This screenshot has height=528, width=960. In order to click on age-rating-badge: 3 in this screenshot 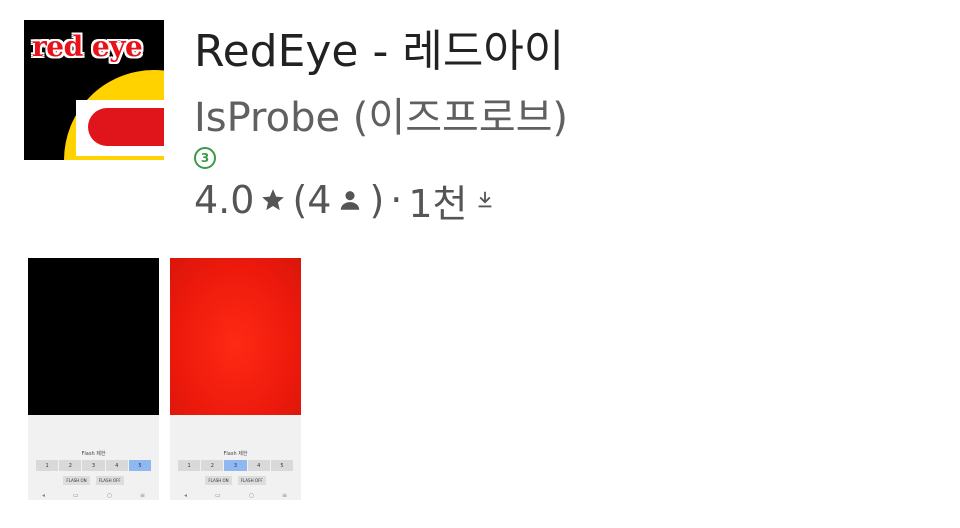, I will do `click(205, 158)`.